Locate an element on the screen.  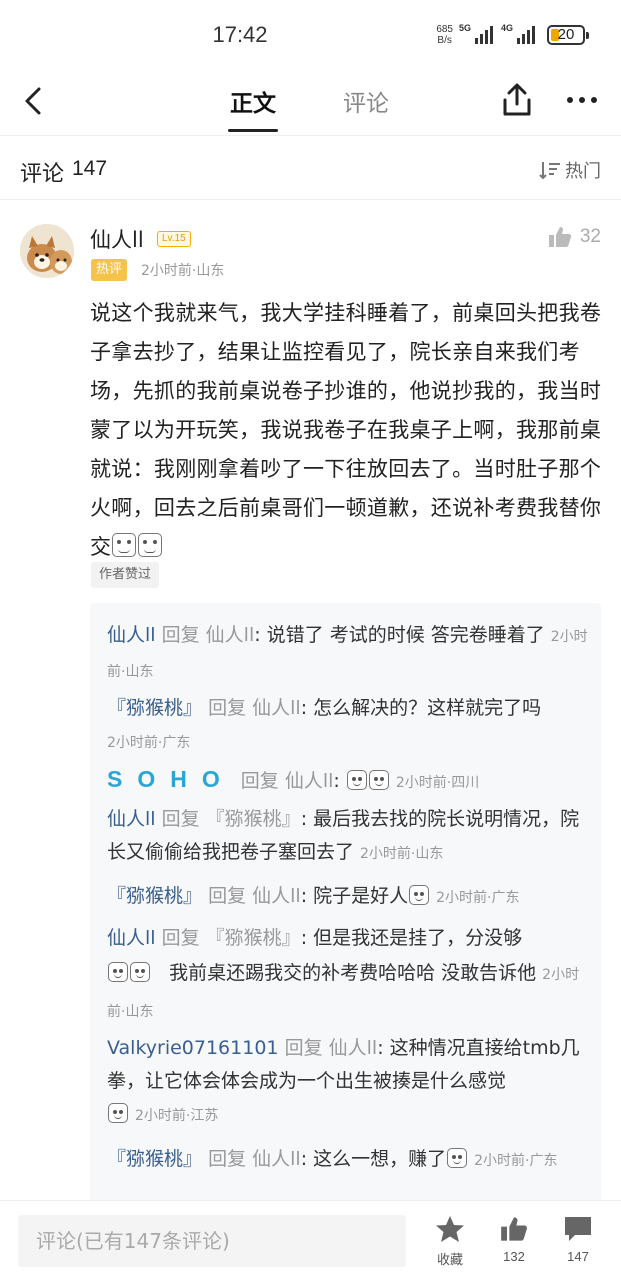
reply-text: : 但是我还是挂了，分没够 is located at coordinates (411, 938).